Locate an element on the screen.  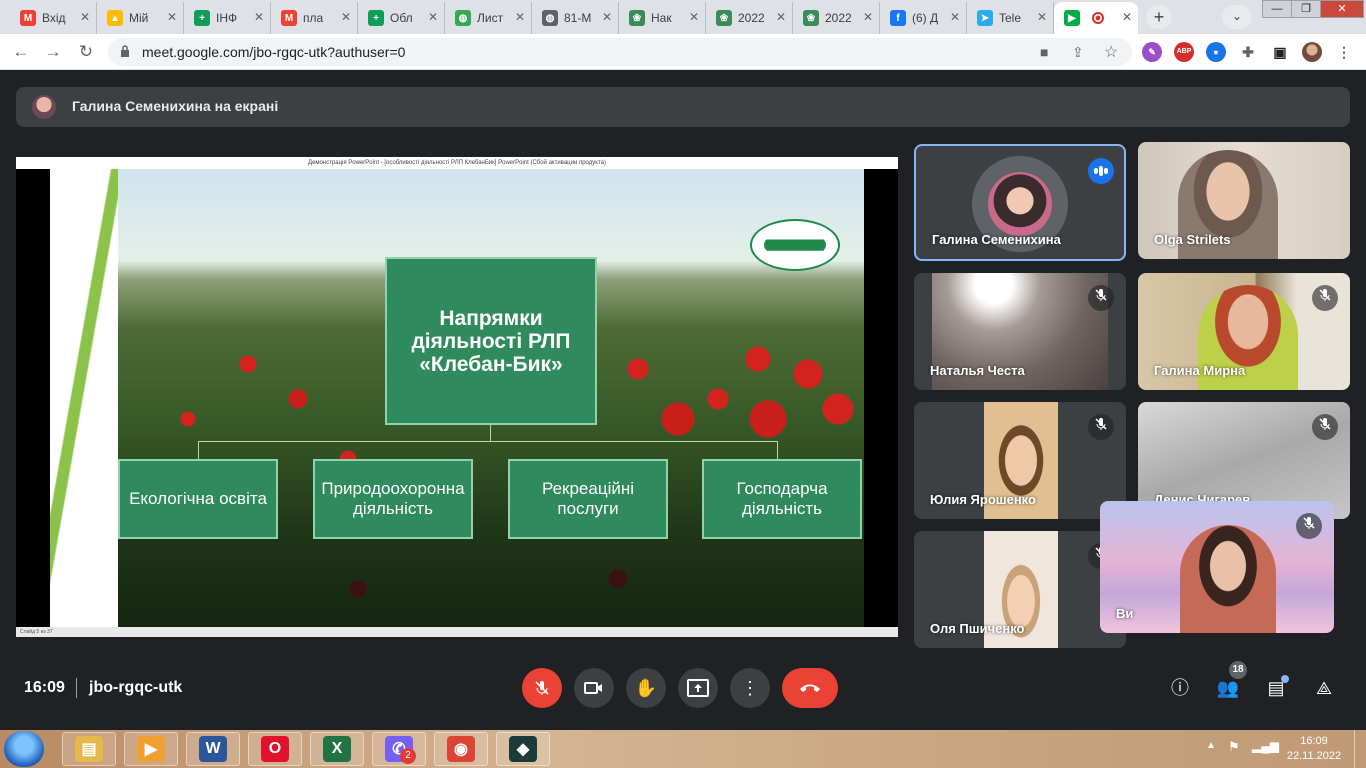
slide-box-ecology: Екологічна освіта is located at coordinates (198, 499).